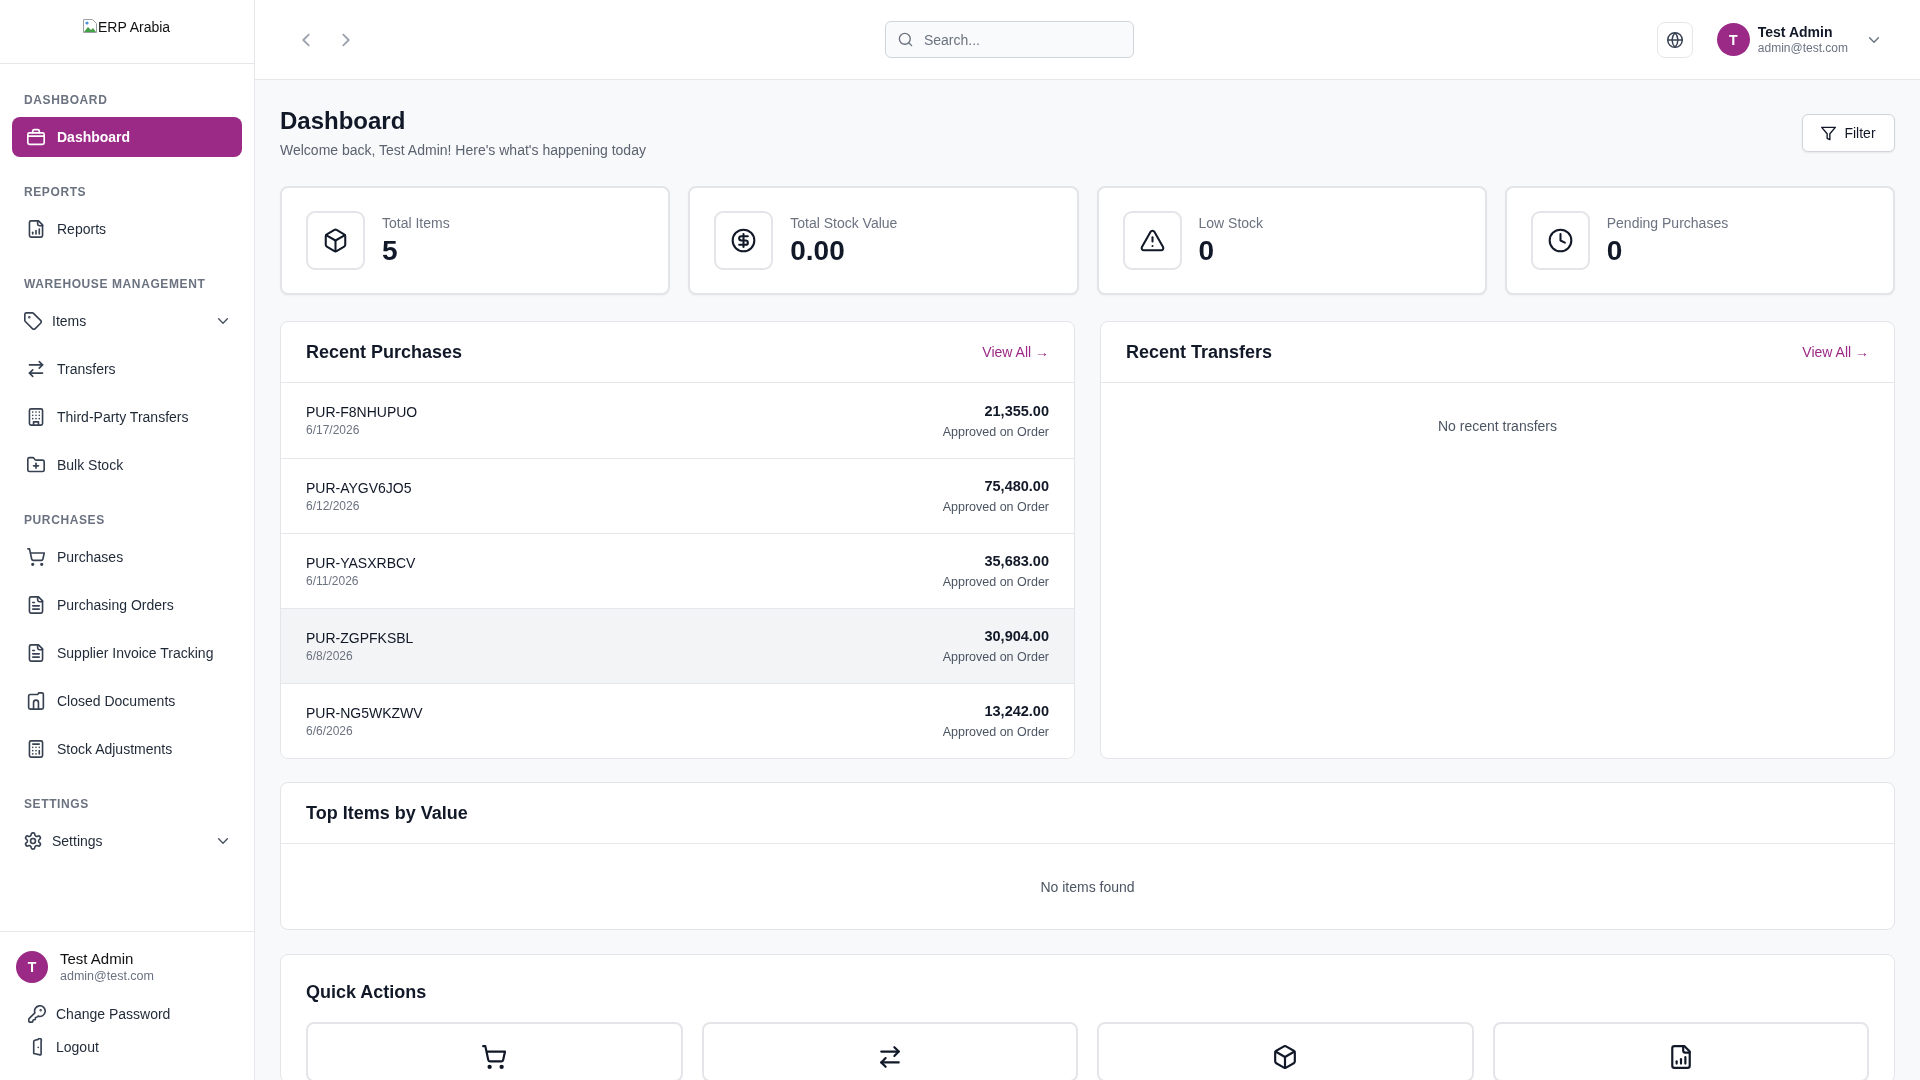 Image resolution: width=1920 pixels, height=1080 pixels. I want to click on panel-title: Recent Purchases, so click(384, 352).